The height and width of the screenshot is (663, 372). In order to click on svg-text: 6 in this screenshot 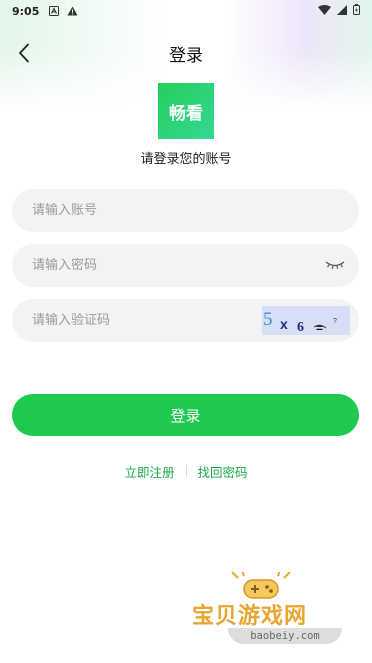, I will do `click(300, 327)`.